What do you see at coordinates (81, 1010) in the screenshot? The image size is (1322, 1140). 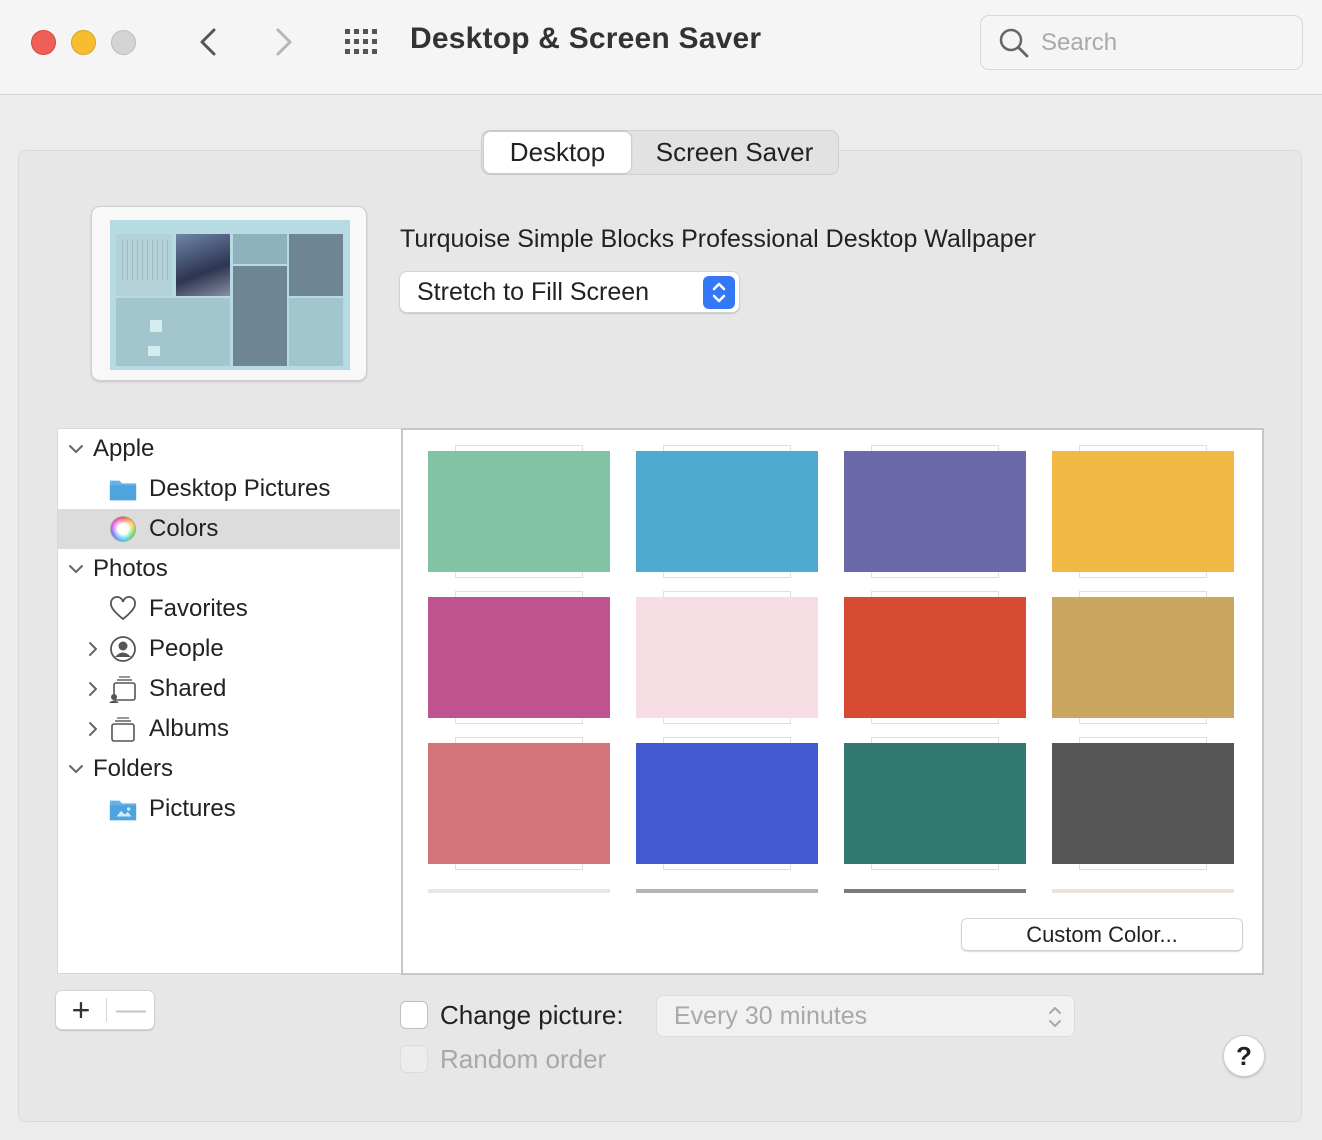 I see `add-folder-button: +` at bounding box center [81, 1010].